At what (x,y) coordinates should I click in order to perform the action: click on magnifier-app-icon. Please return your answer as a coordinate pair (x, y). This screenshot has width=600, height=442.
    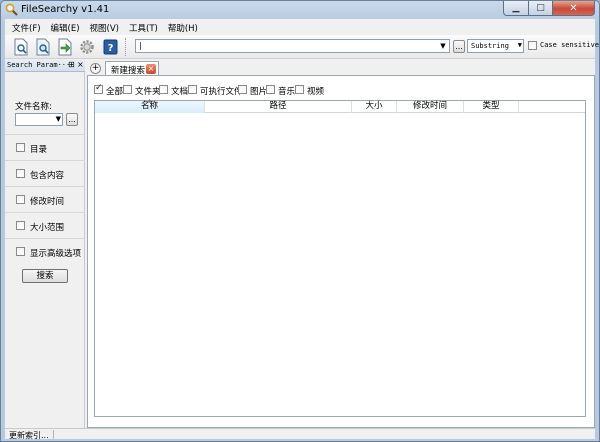
    Looking at the image, I should click on (11, 9).